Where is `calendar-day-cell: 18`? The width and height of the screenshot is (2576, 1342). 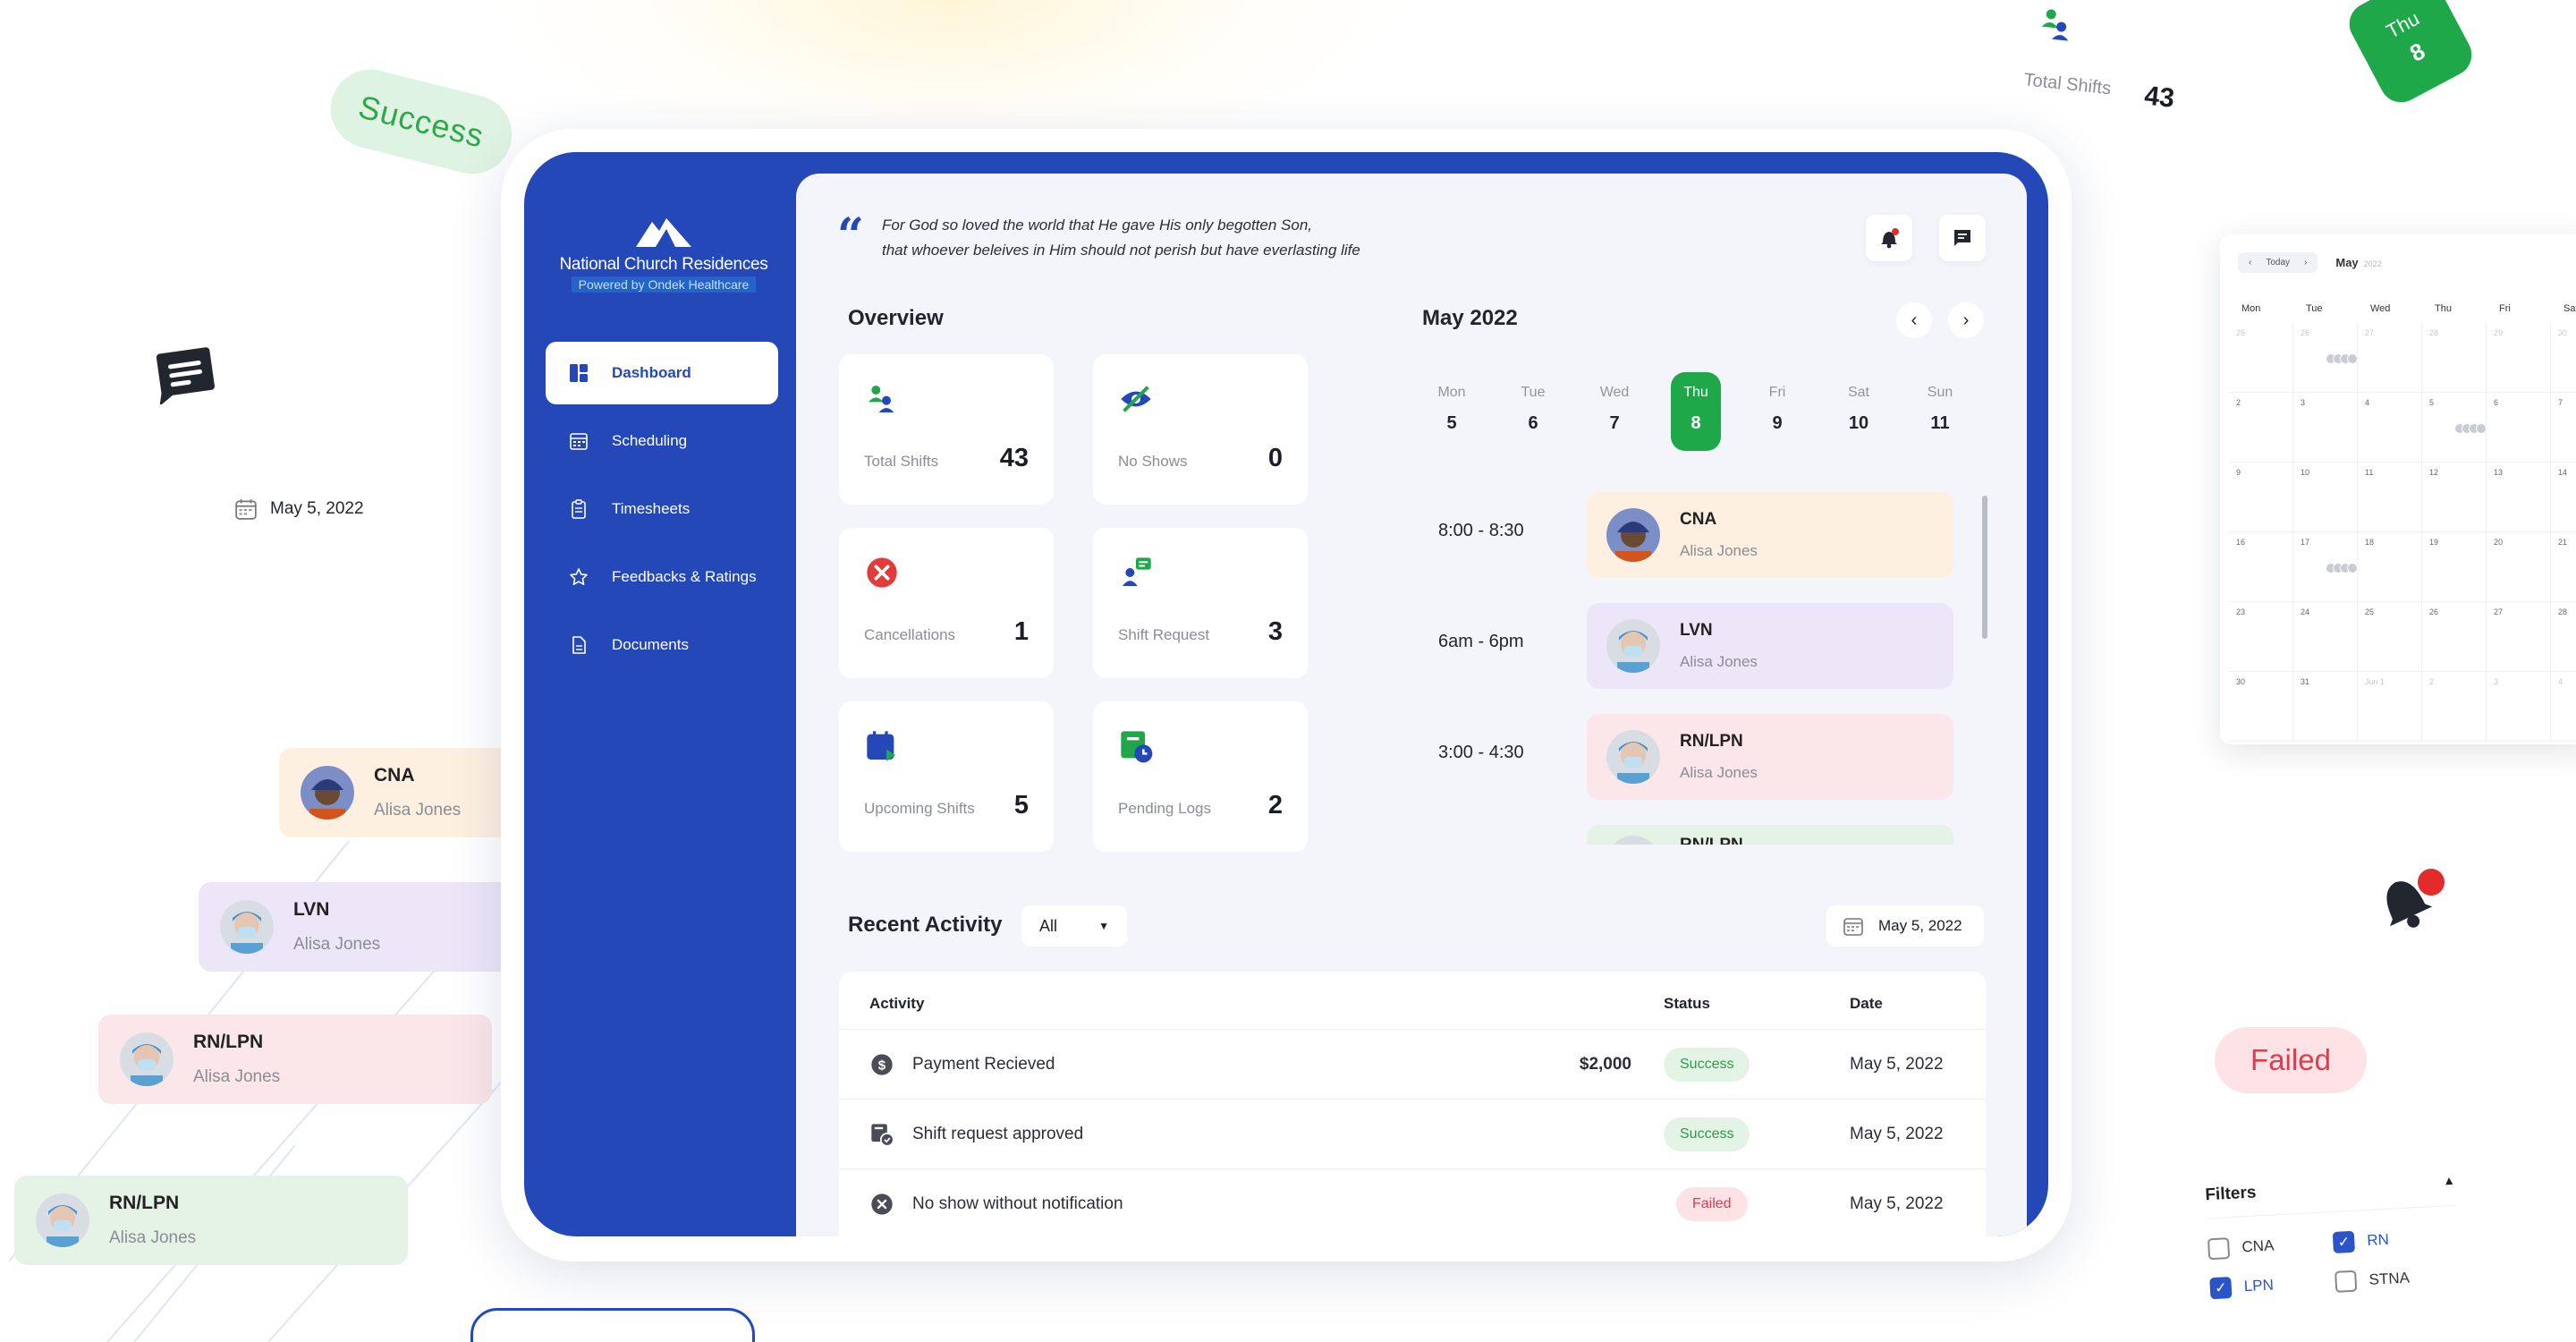
calendar-day-cell: 18 is located at coordinates (2390, 567).